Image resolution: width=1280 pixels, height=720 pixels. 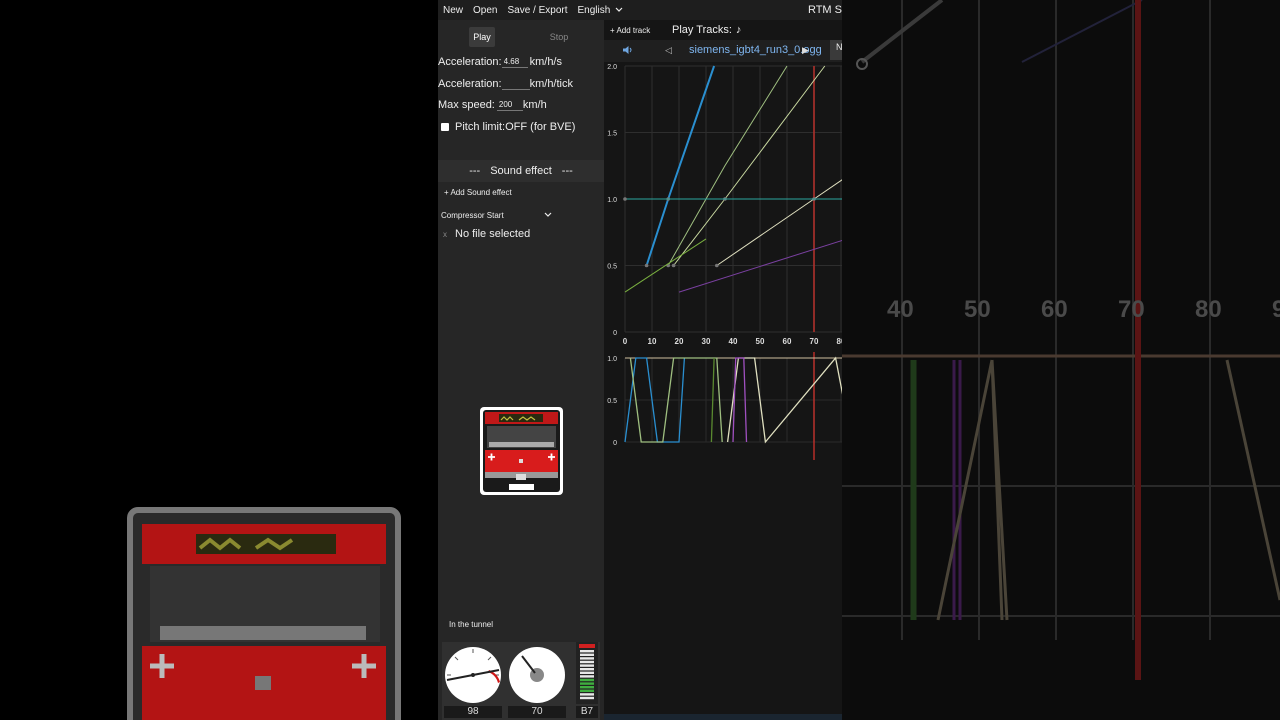 I want to click on x-tick-label: 50, so click(x=760, y=341).